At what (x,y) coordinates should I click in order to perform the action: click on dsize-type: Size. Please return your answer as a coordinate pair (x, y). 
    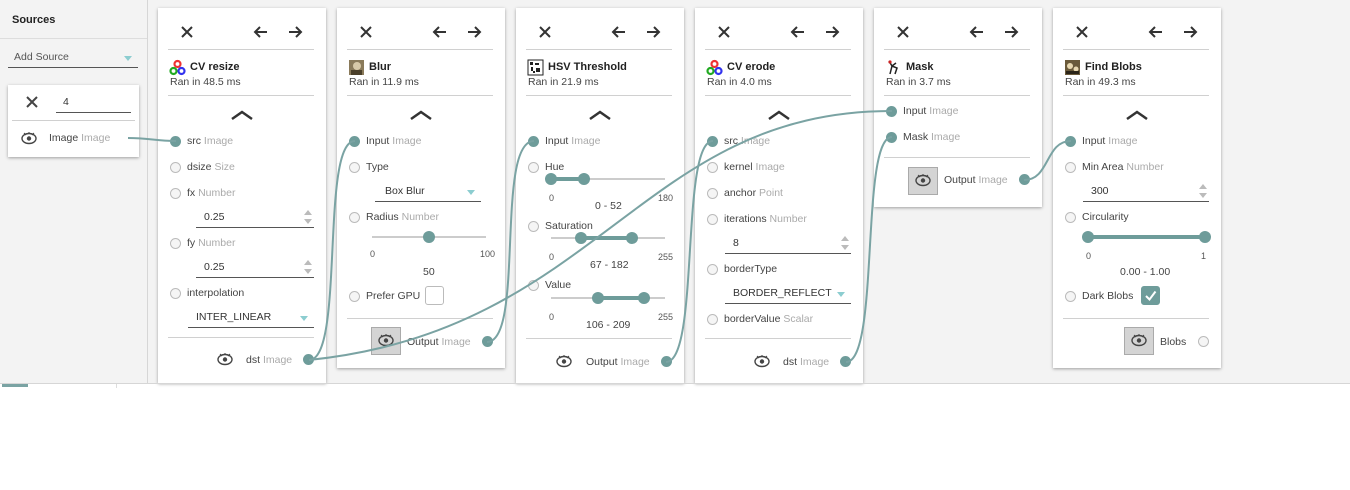
    Looking at the image, I should click on (224, 167).